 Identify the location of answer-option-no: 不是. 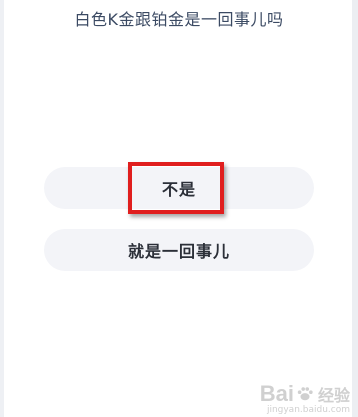
(179, 188).